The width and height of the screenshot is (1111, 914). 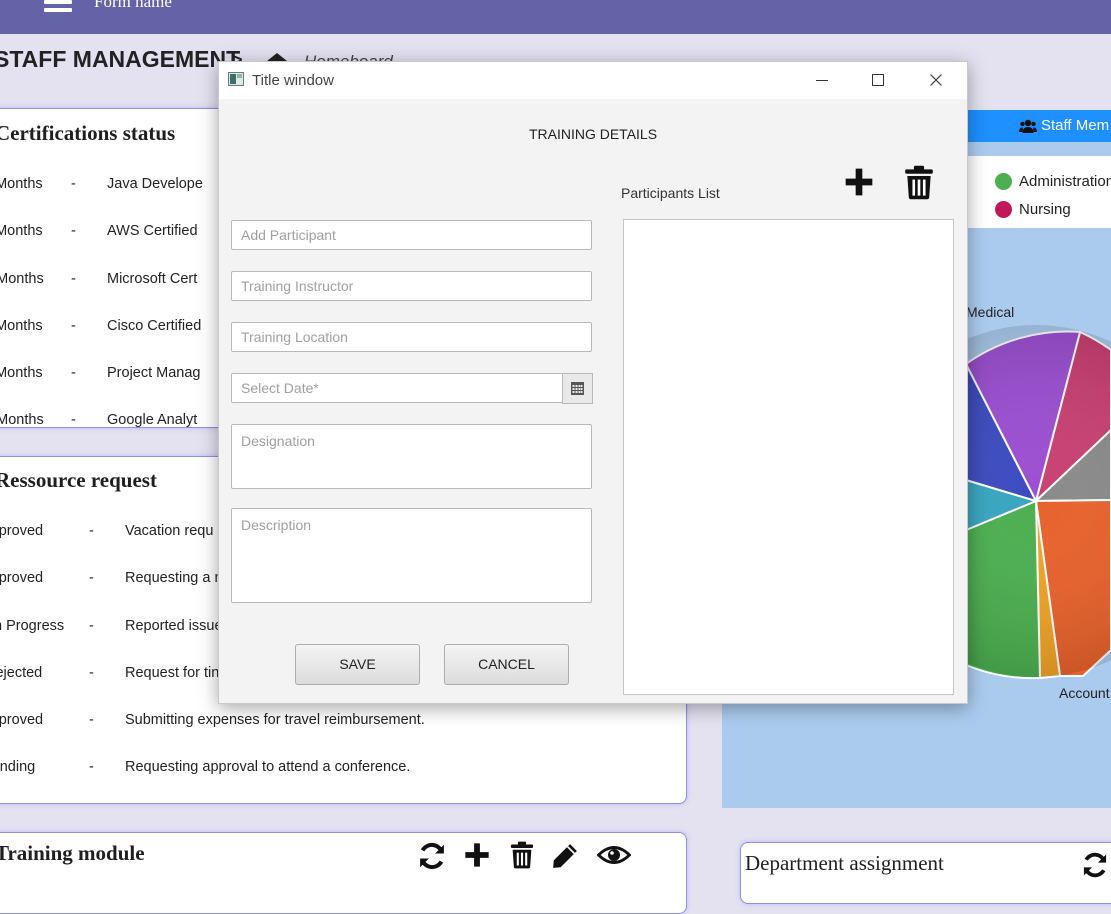 What do you see at coordinates (411, 456) in the screenshot?
I see `designation-field` at bounding box center [411, 456].